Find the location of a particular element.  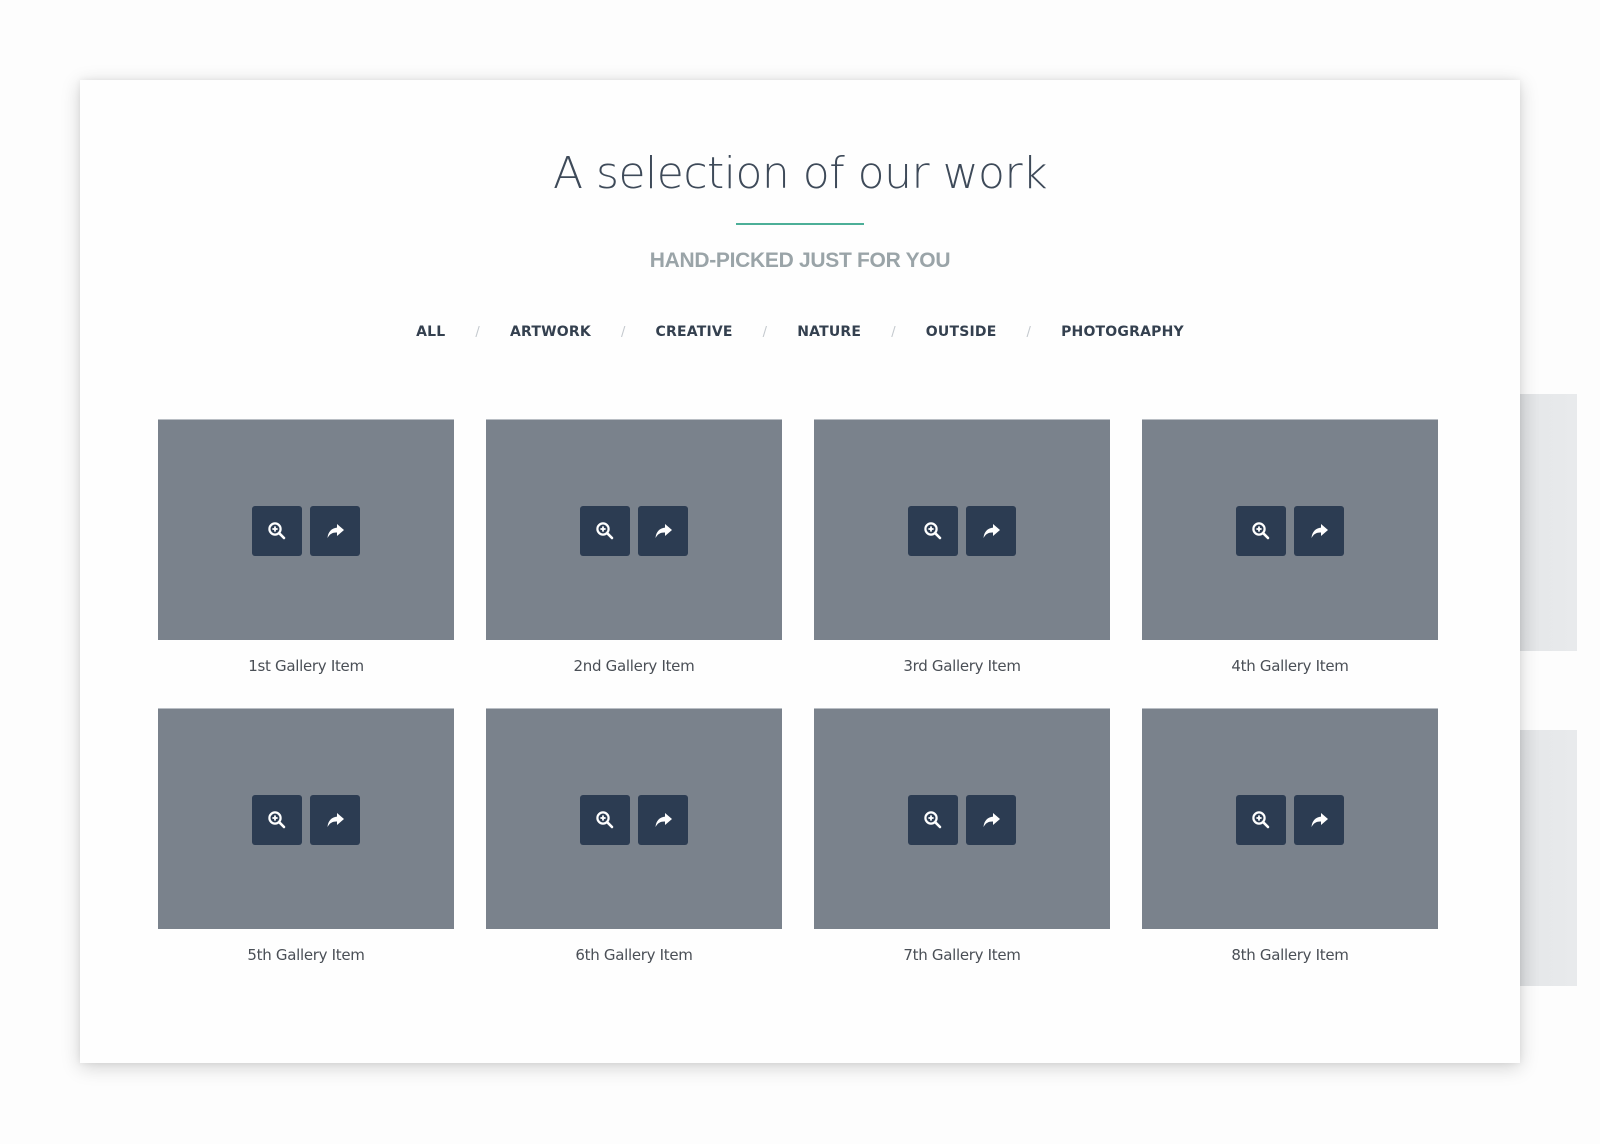

gallery-item-caption: 4th Gallery Item is located at coordinates (1290, 666).